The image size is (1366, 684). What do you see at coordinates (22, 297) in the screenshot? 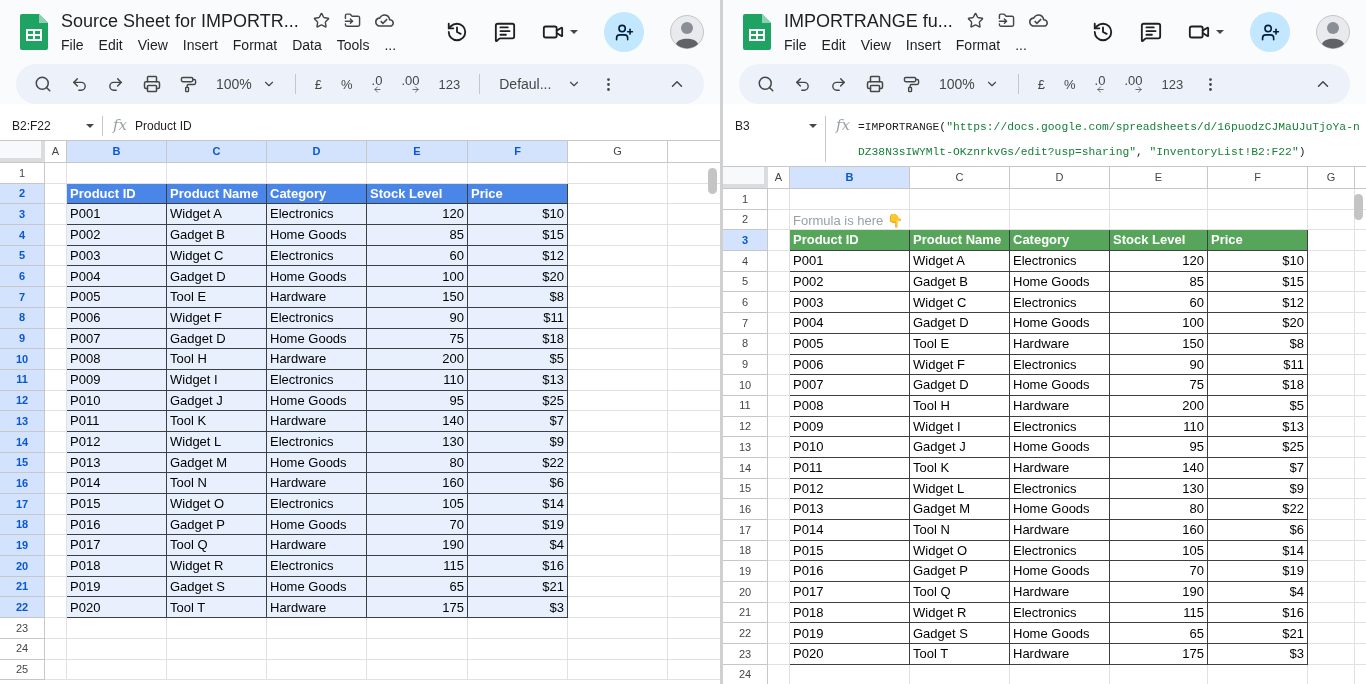
I see `row-number: 7` at bounding box center [22, 297].